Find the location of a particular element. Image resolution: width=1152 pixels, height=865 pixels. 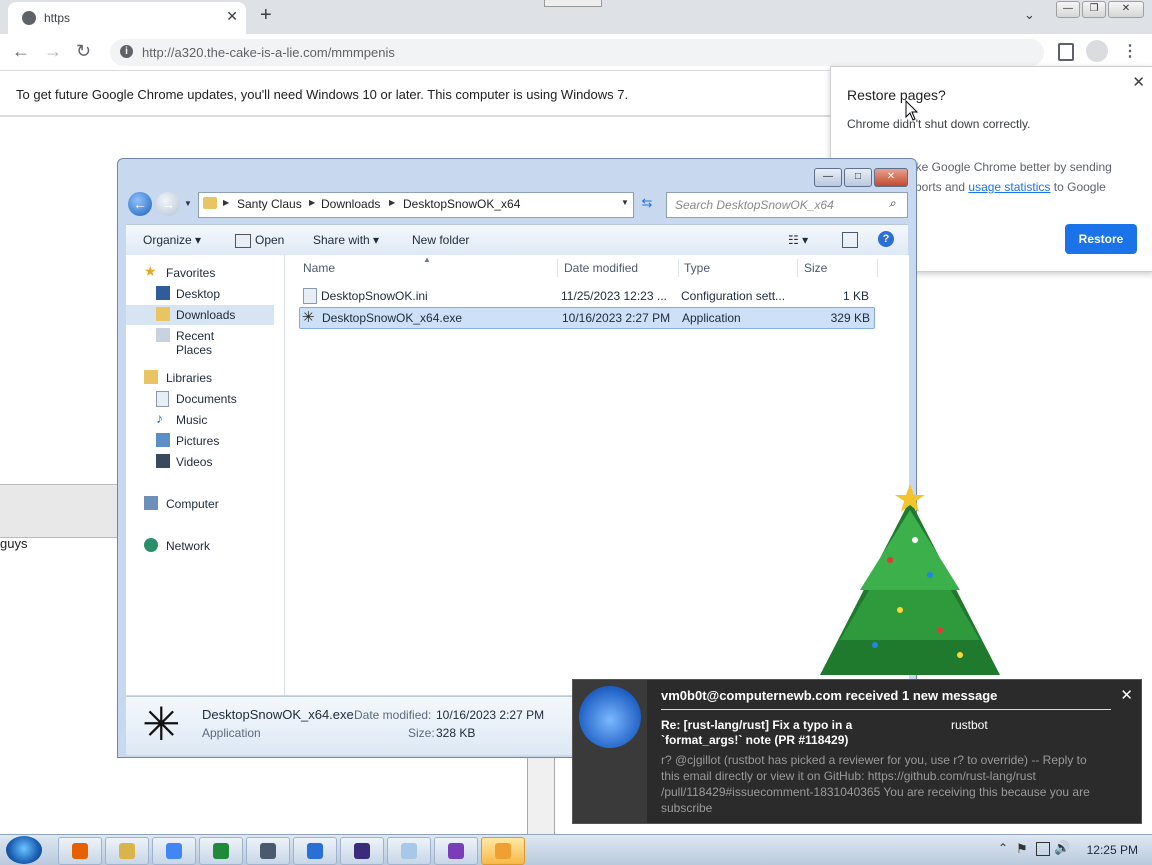

computer-icon is located at coordinates (151, 503).